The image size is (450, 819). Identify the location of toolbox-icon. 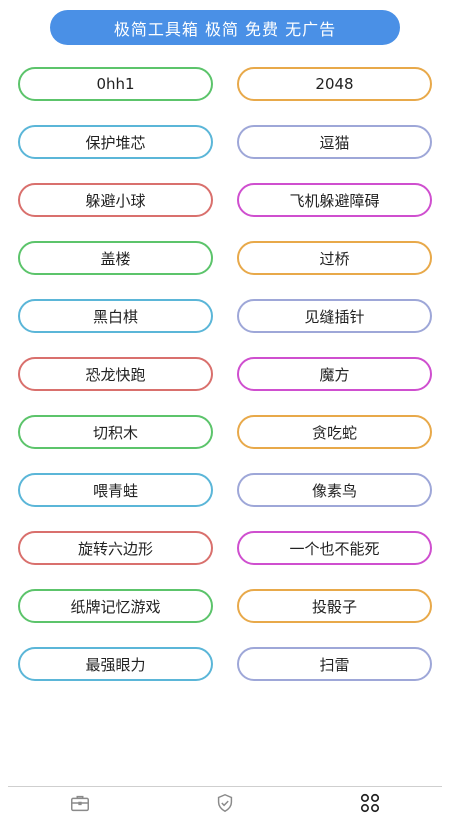
(80, 803).